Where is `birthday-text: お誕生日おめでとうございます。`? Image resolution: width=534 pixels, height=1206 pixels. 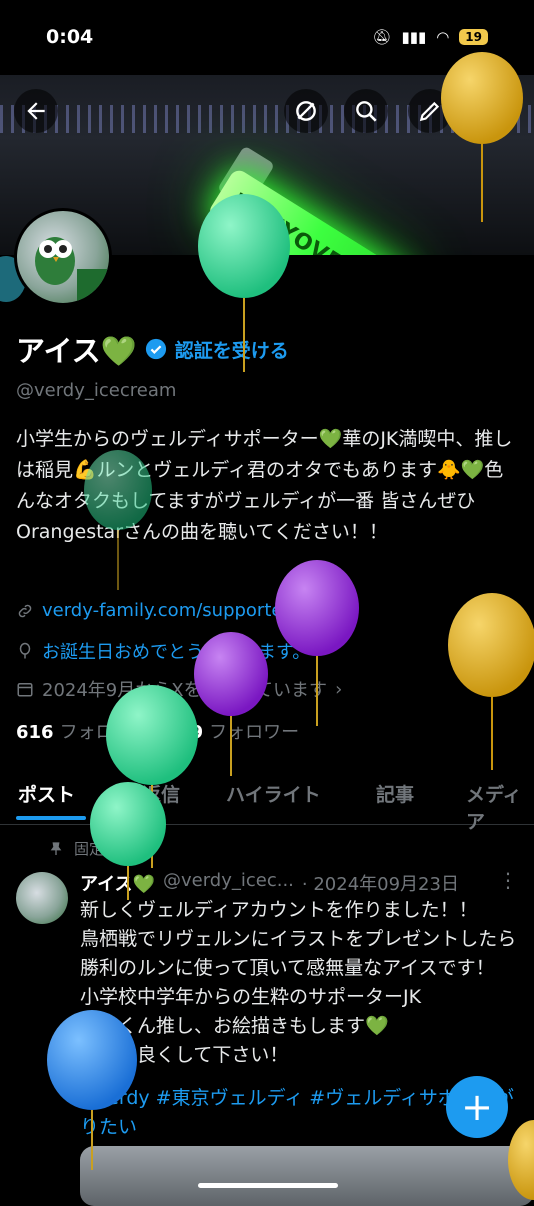
birthday-text: お誕生日おめでとうございます。 is located at coordinates (176, 651).